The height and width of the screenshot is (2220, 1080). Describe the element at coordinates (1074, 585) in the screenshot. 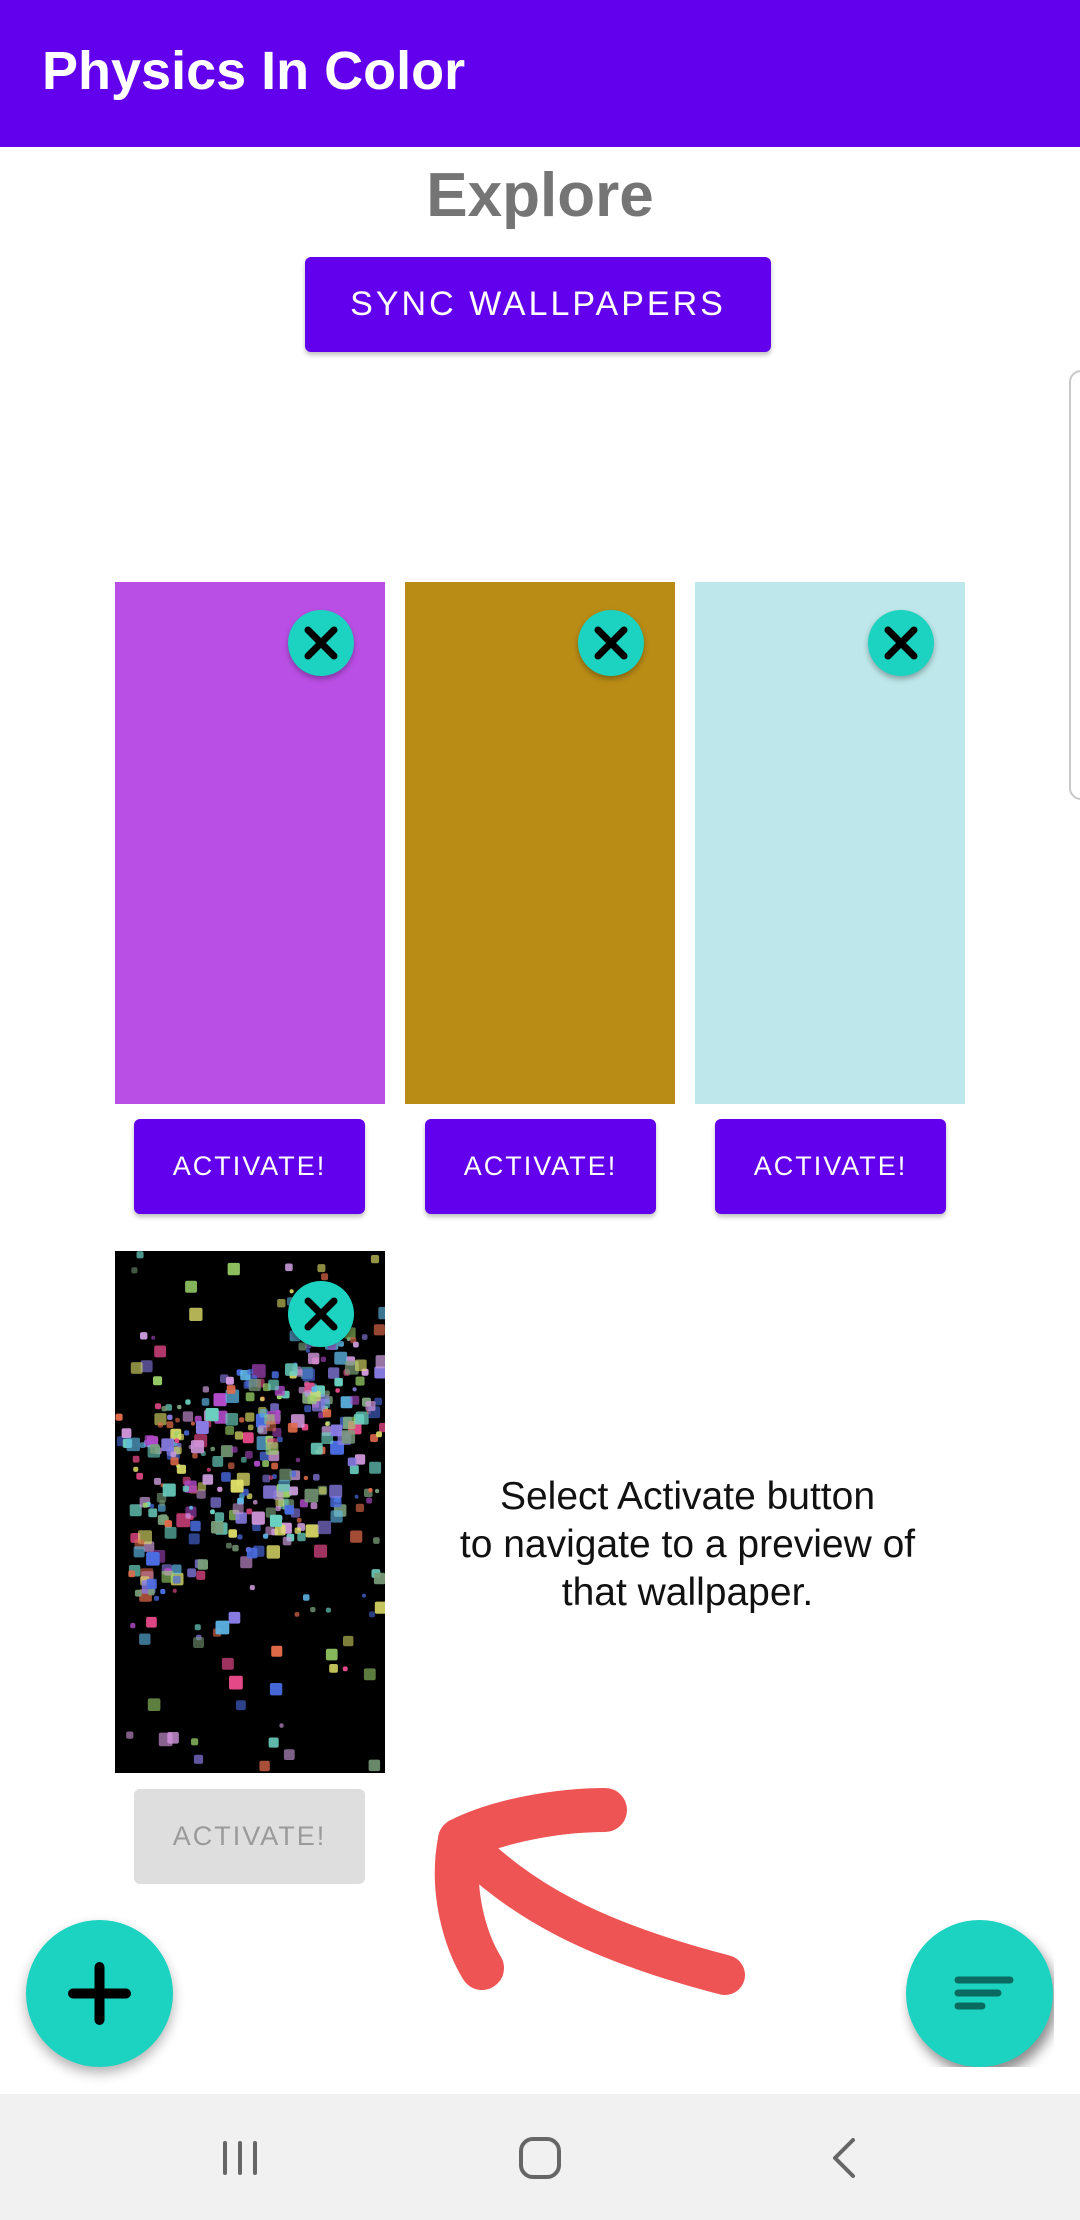

I see `edge-panel-handle` at that location.